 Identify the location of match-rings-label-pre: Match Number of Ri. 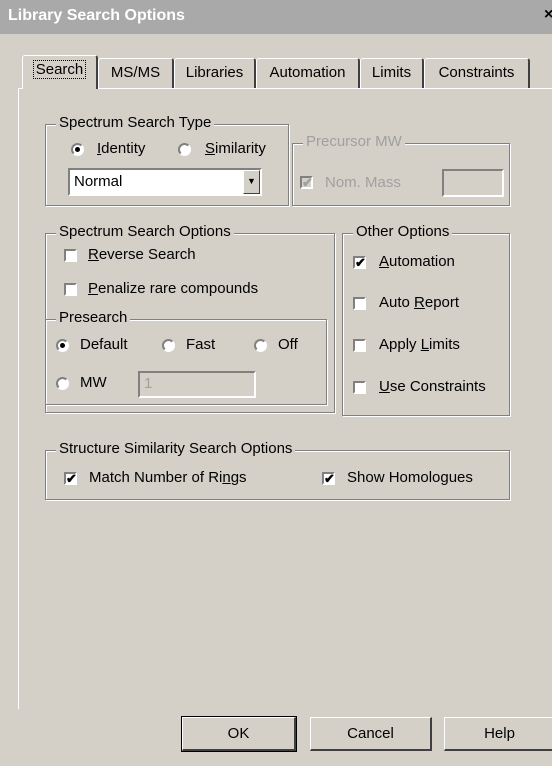
(156, 477).